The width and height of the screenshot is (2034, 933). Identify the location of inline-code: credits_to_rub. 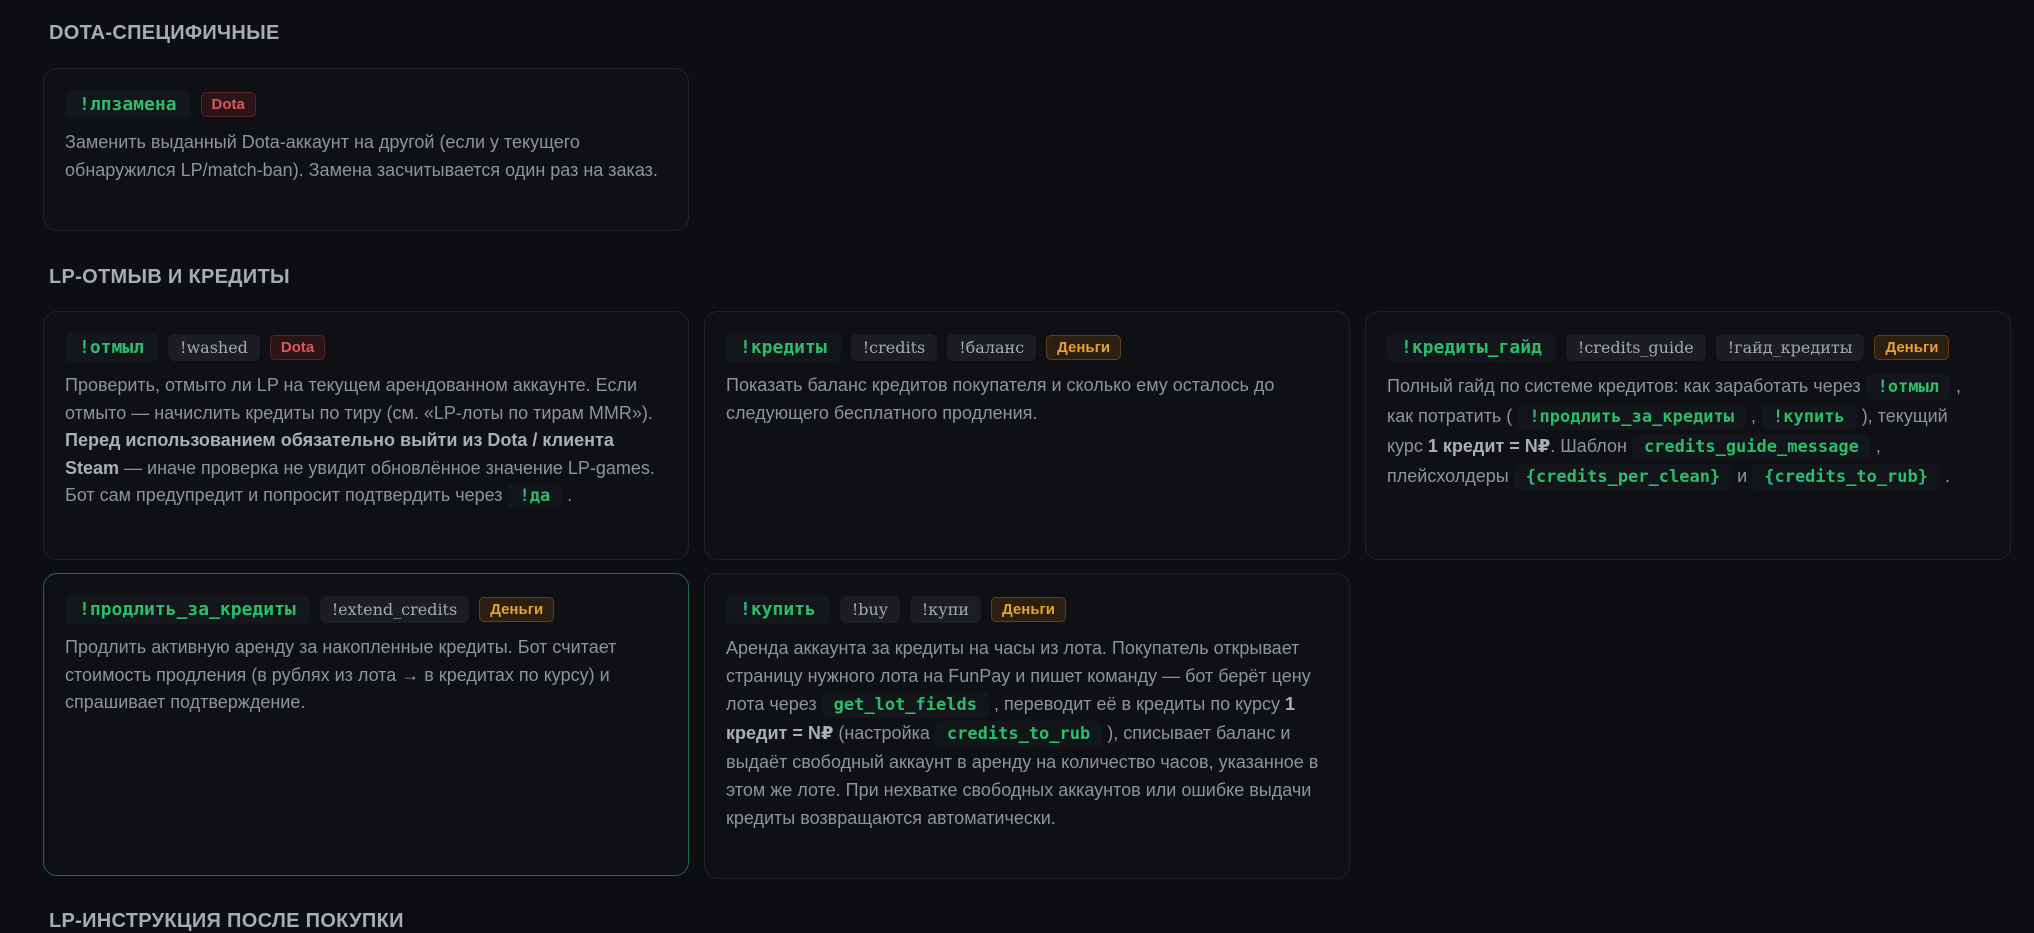
(1018, 734).